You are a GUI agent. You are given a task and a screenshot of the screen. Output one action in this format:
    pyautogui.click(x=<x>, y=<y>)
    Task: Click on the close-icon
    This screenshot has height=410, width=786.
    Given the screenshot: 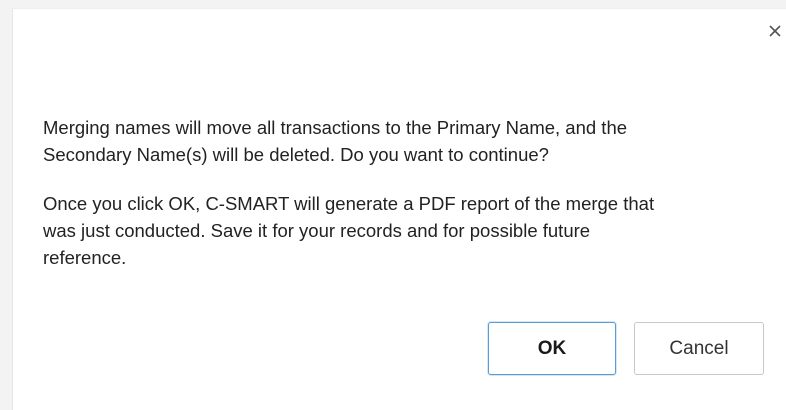 What is the action you would take?
    pyautogui.click(x=775, y=31)
    